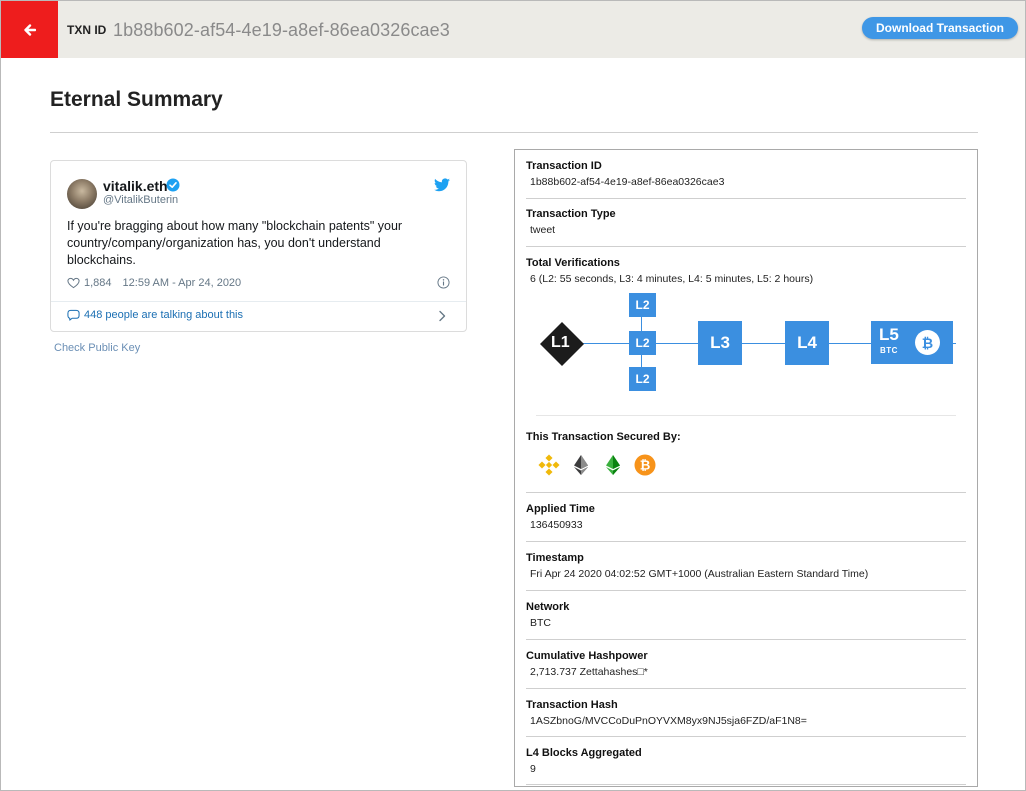  I want to click on transaction-id-value: 1b88b602-af54-4e19-a8ef-86ea0326cae3, so click(627, 182).